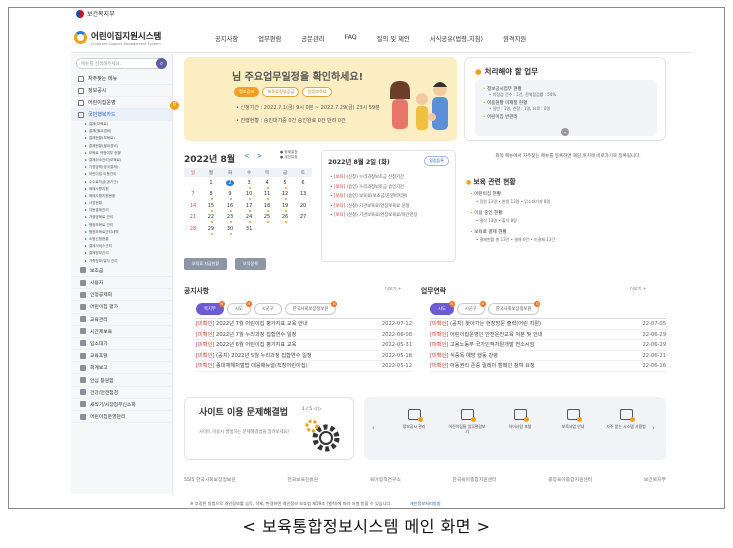  I want to click on faq-pager: 1 / 5 ◁ ▷, so click(312, 409).